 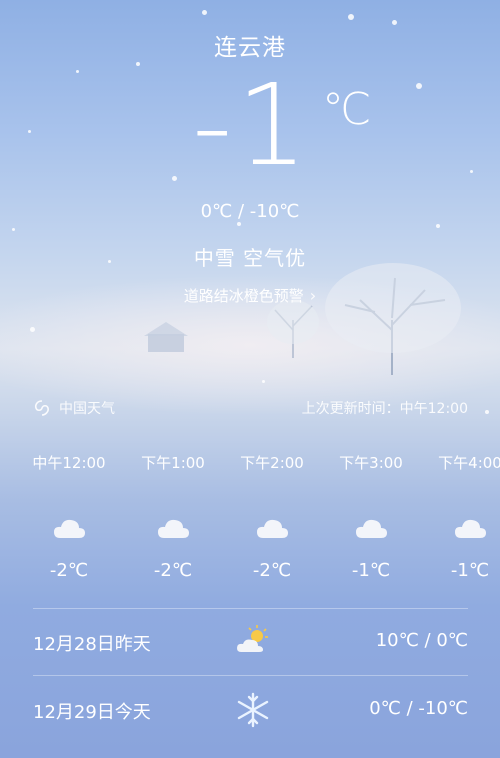 What do you see at coordinates (92, 644) in the screenshot?
I see `daily-date: 12月28日昨天` at bounding box center [92, 644].